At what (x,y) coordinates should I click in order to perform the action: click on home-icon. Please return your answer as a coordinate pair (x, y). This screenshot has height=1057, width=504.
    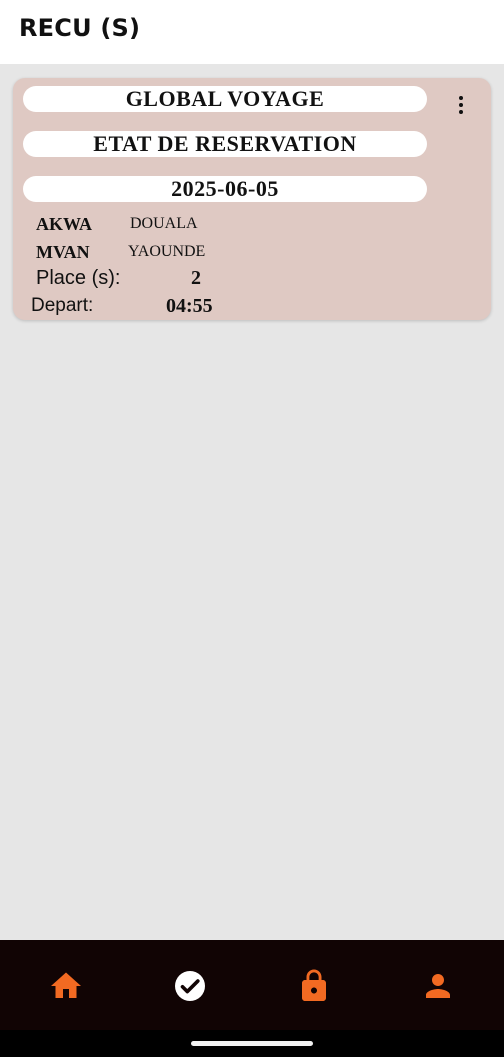
    Looking at the image, I should click on (66, 985).